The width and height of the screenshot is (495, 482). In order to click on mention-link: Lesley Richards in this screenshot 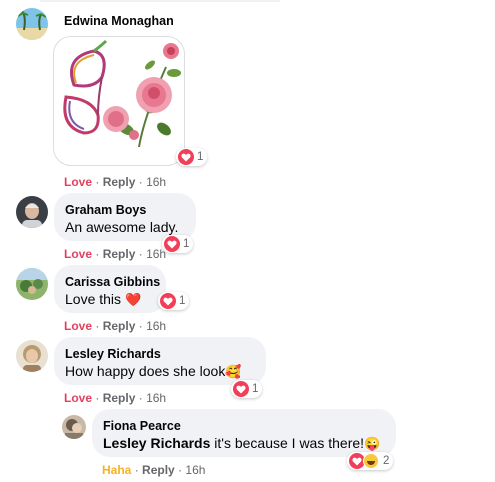, I will do `click(156, 443)`.